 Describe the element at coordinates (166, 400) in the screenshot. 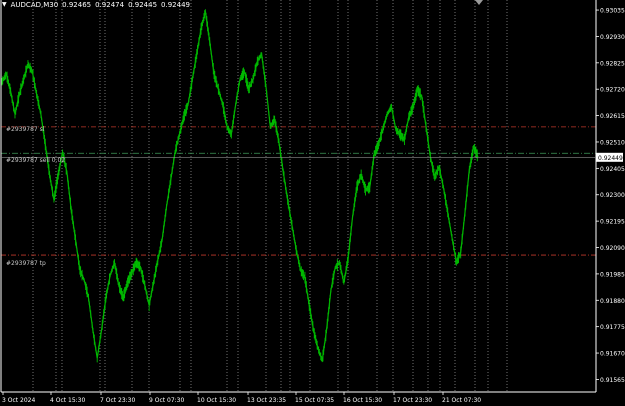

I see `time-tick-label: 9 Oct 07:30` at that location.